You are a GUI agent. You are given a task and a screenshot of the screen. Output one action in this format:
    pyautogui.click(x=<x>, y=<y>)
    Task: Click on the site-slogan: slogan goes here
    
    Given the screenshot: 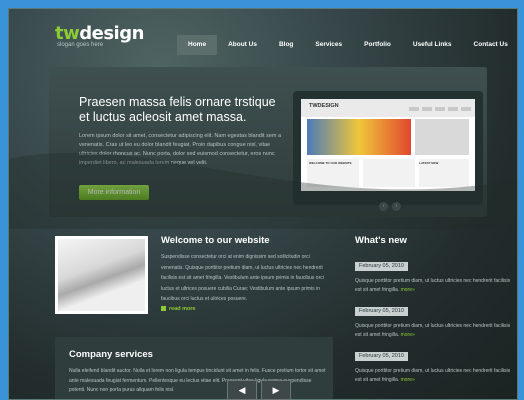 What is the action you would take?
    pyautogui.click(x=80, y=45)
    